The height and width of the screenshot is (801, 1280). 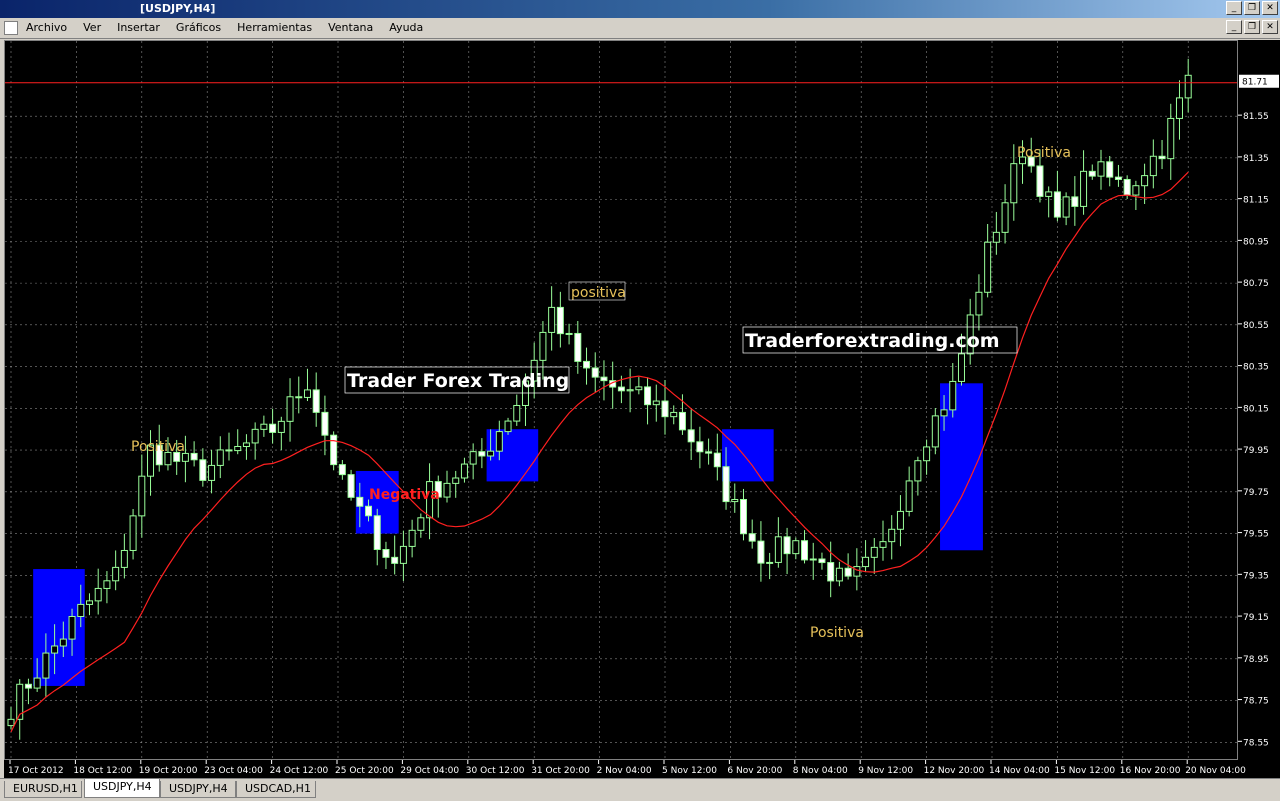 I want to click on price-tick-label: 79.35, so click(x=1256, y=576).